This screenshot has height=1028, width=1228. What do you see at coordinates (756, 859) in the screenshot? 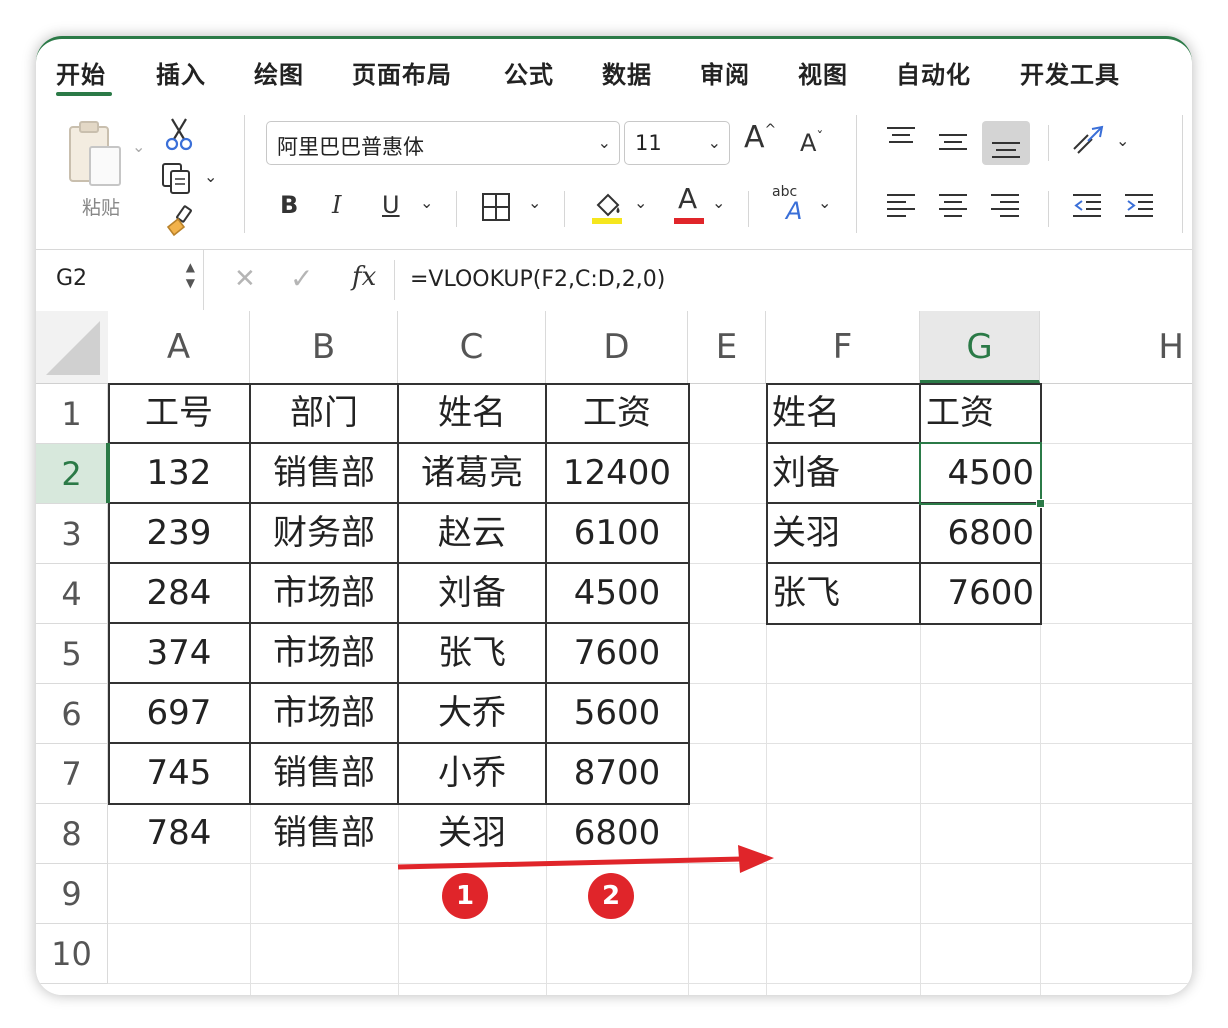
I see `annotation-arrow-head` at bounding box center [756, 859].